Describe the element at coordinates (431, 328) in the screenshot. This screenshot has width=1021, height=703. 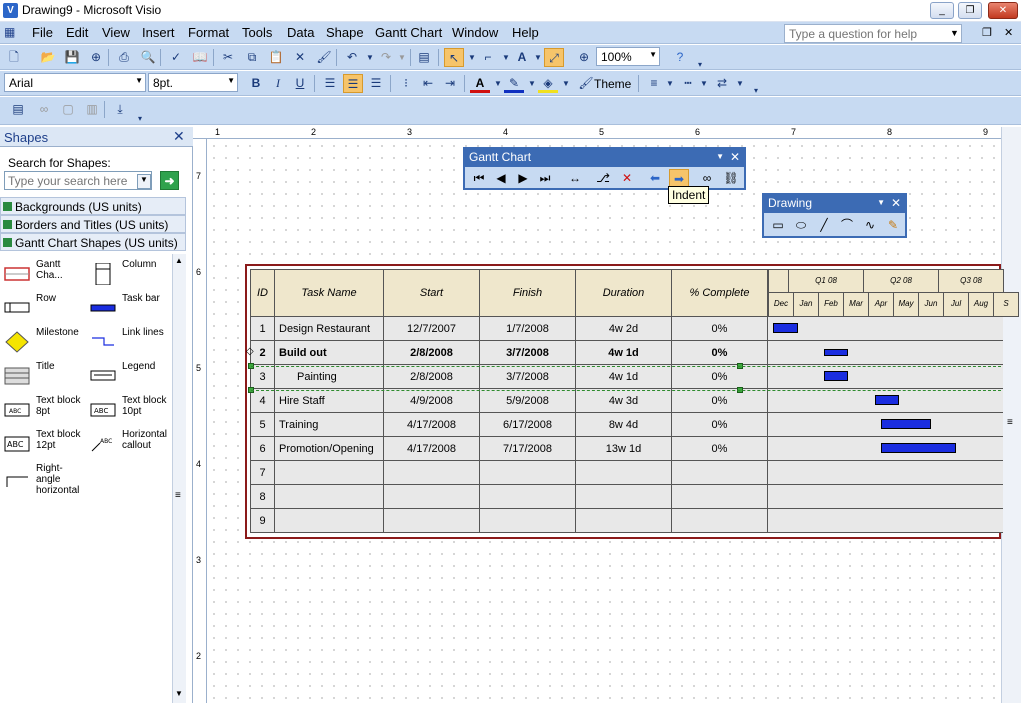
I see `task-start-cell: 12/7/2007` at that location.